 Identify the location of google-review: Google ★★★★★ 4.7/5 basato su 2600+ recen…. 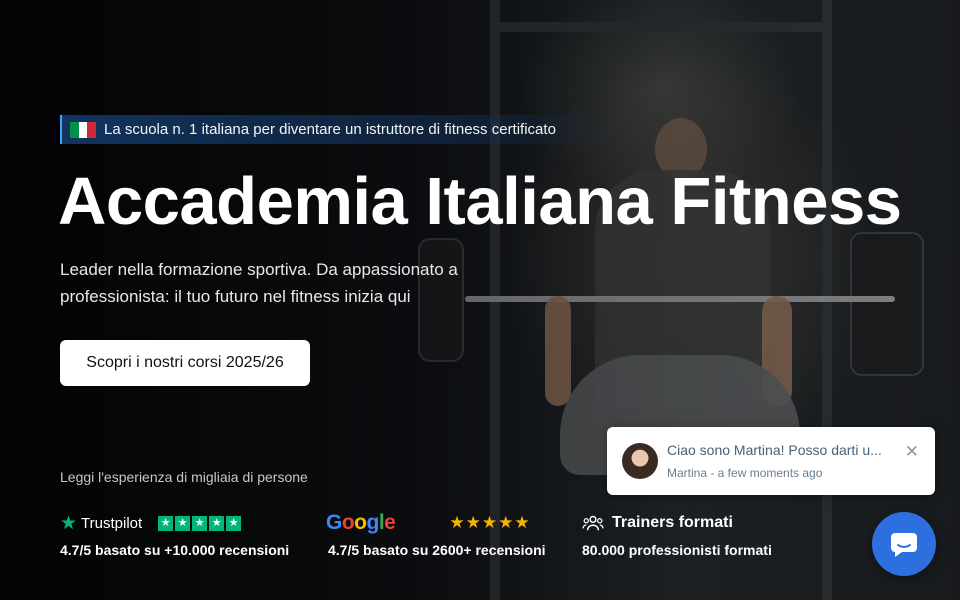
(436, 534).